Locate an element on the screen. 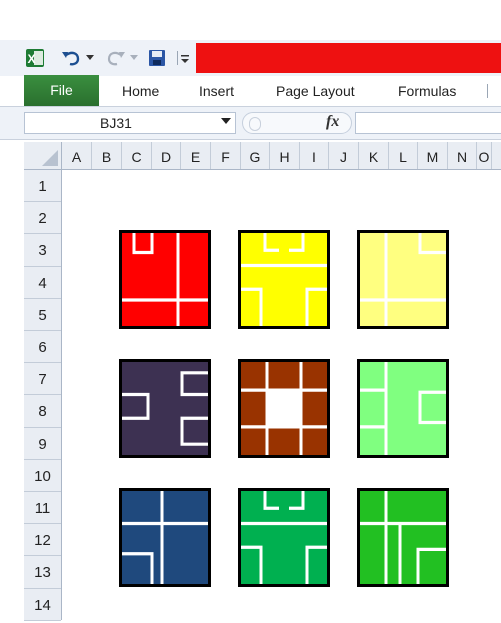 This screenshot has width=501, height=623. column-header-n: N is located at coordinates (462, 155).